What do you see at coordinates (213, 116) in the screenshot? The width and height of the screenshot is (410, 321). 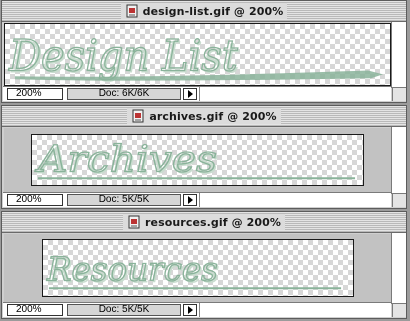 I see `window-title: archives.gif @ 200%` at bounding box center [213, 116].